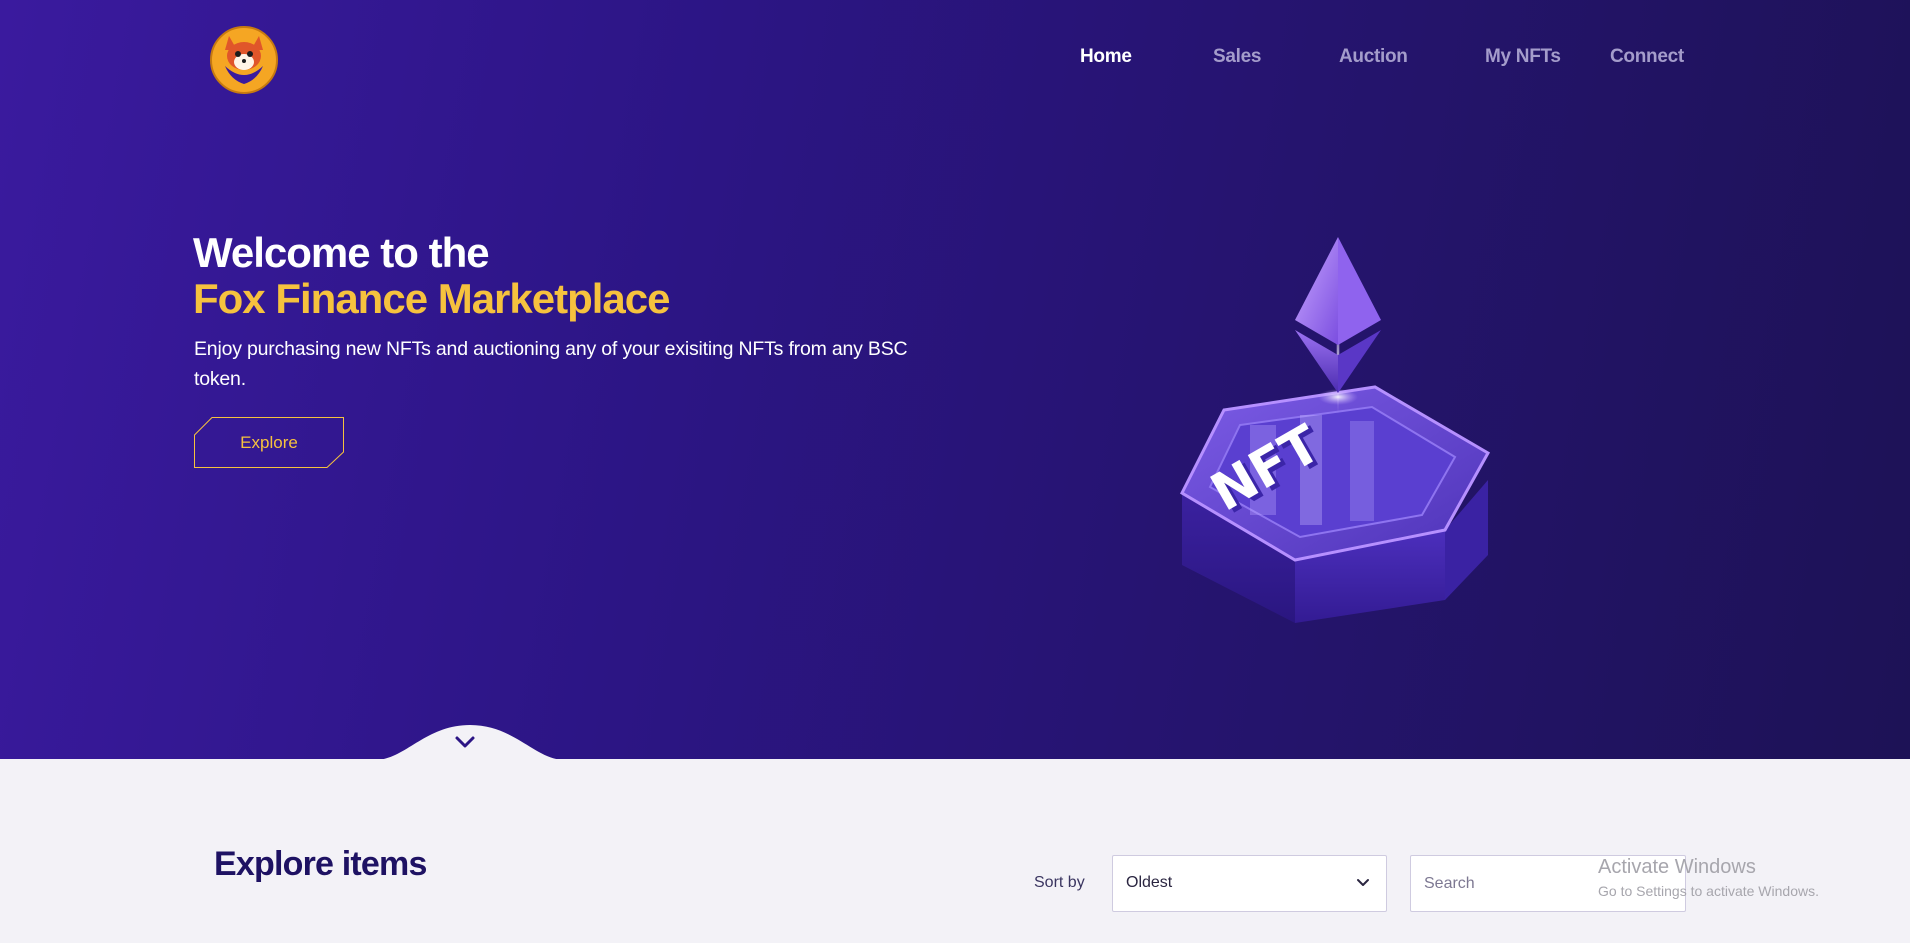 This screenshot has width=1910, height=943. Describe the element at coordinates (432, 298) in the screenshot. I see `hero-title-line2: Fox Finance Marketplace` at that location.